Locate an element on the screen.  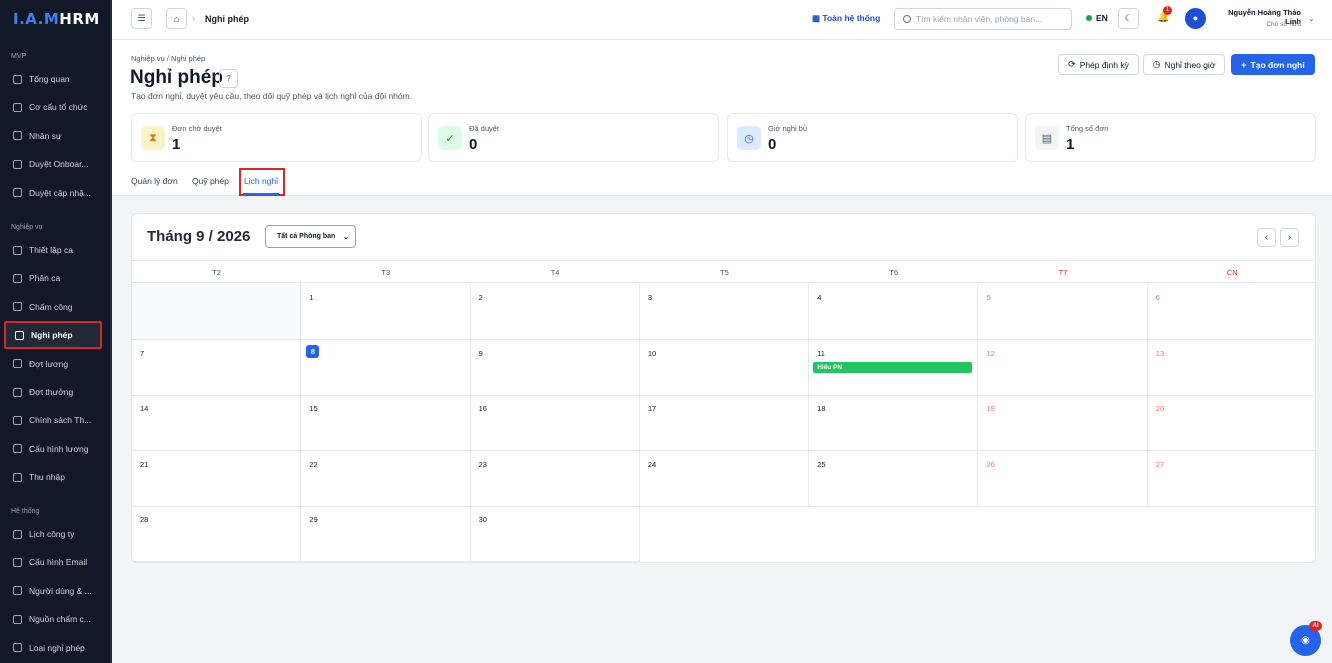
stat-value: 1 is located at coordinates (1070, 144).